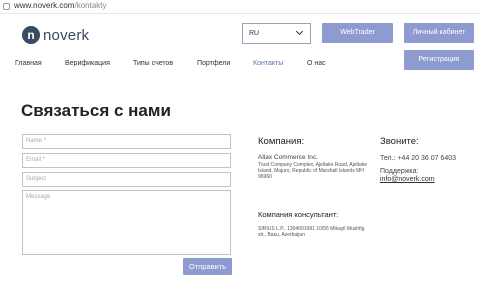  Describe the element at coordinates (153, 63) in the screenshot. I see `nav-item-account-types: Типы счетов` at that location.